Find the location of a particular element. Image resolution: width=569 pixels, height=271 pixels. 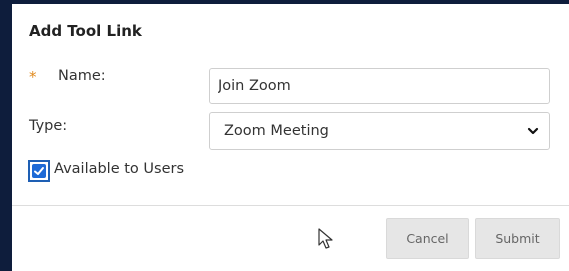

footer-divider is located at coordinates (290, 205).